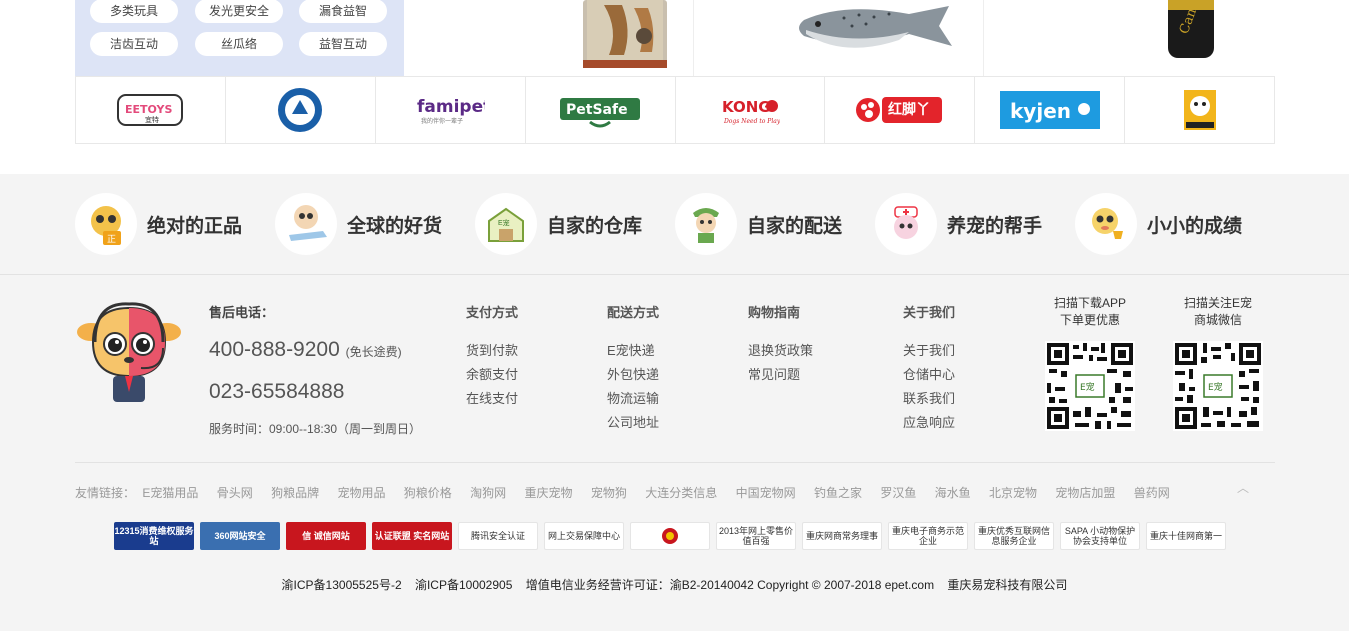 This screenshot has width=1349, height=631. I want to click on product-can: Can, so click(1129, 38).